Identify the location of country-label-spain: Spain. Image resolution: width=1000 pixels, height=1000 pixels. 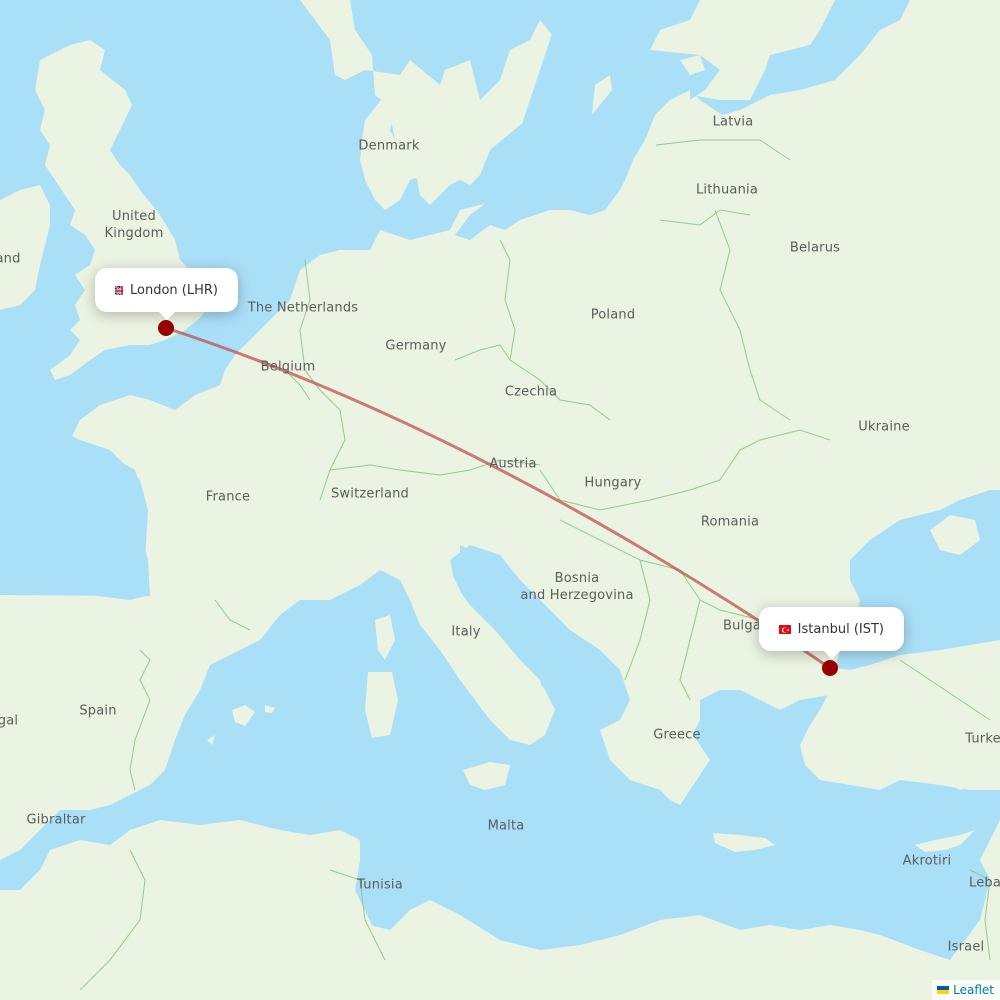
(97, 711).